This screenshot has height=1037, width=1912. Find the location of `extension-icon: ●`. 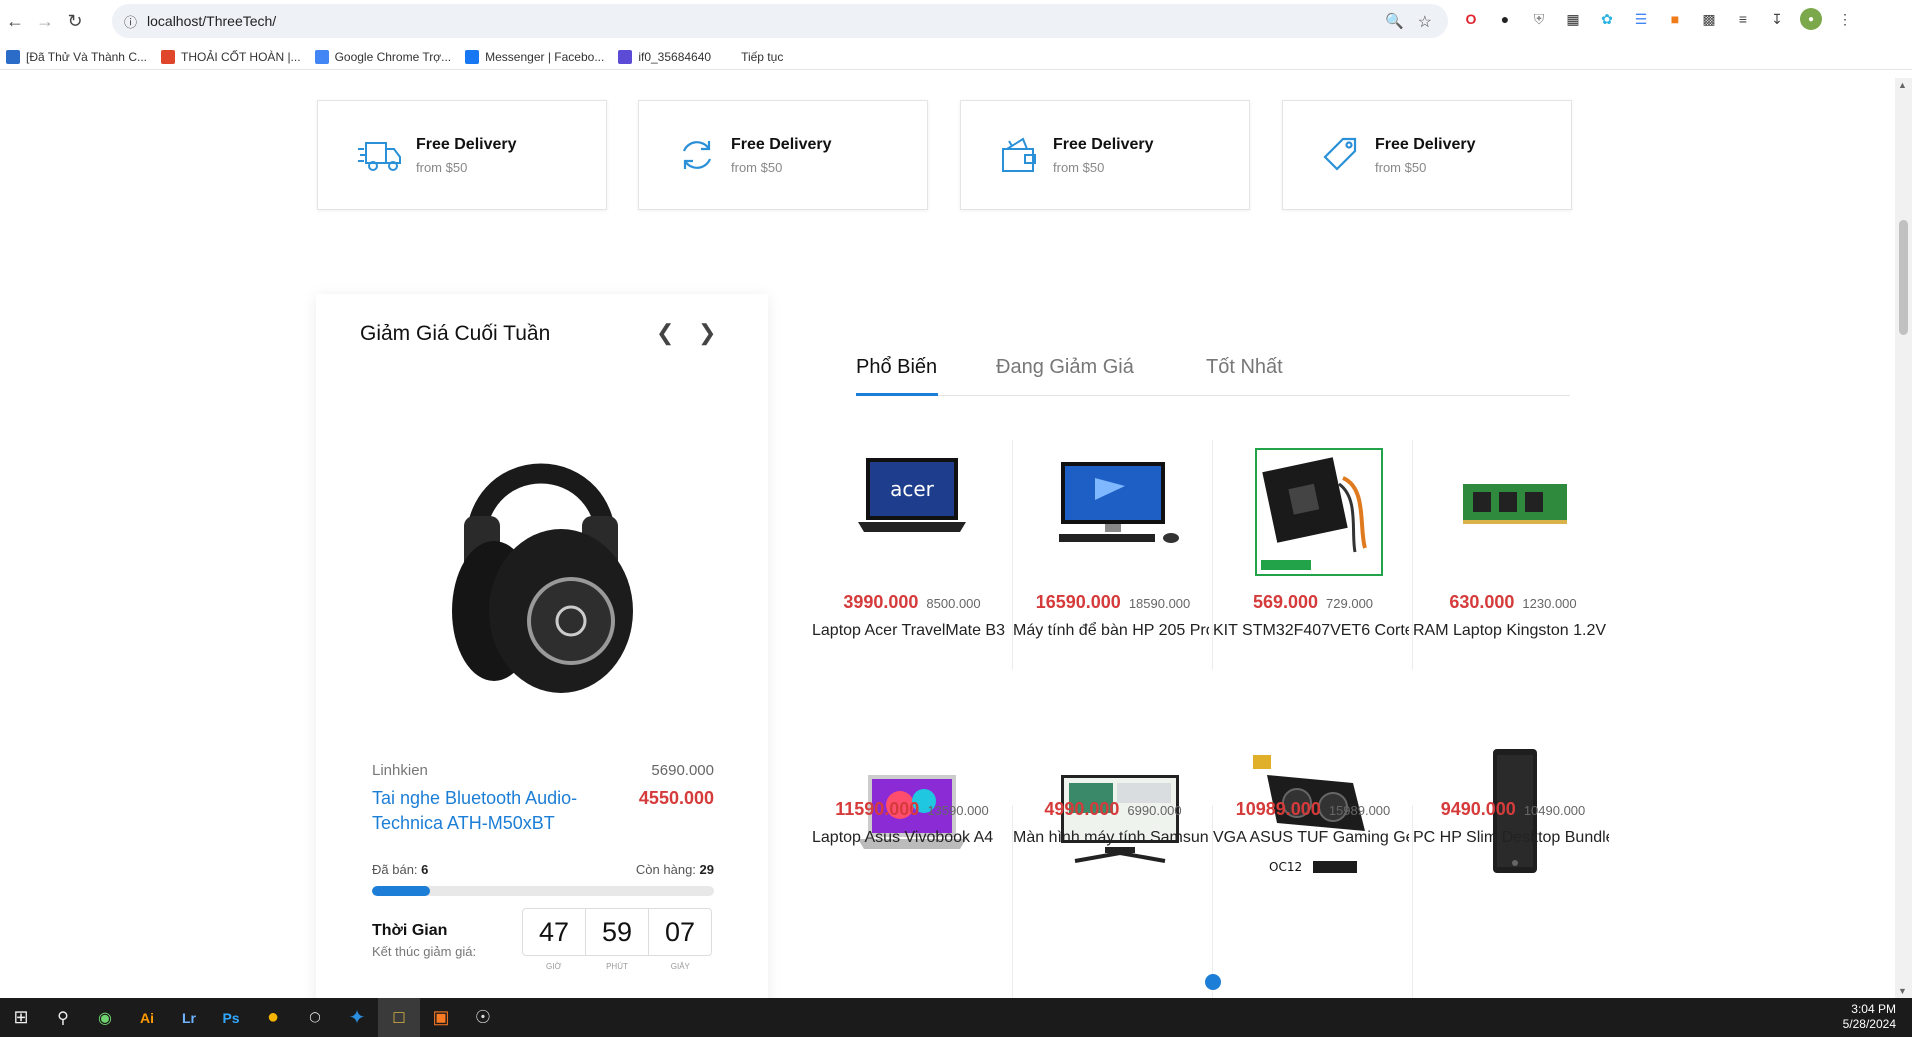

extension-icon: ● is located at coordinates (1505, 19).